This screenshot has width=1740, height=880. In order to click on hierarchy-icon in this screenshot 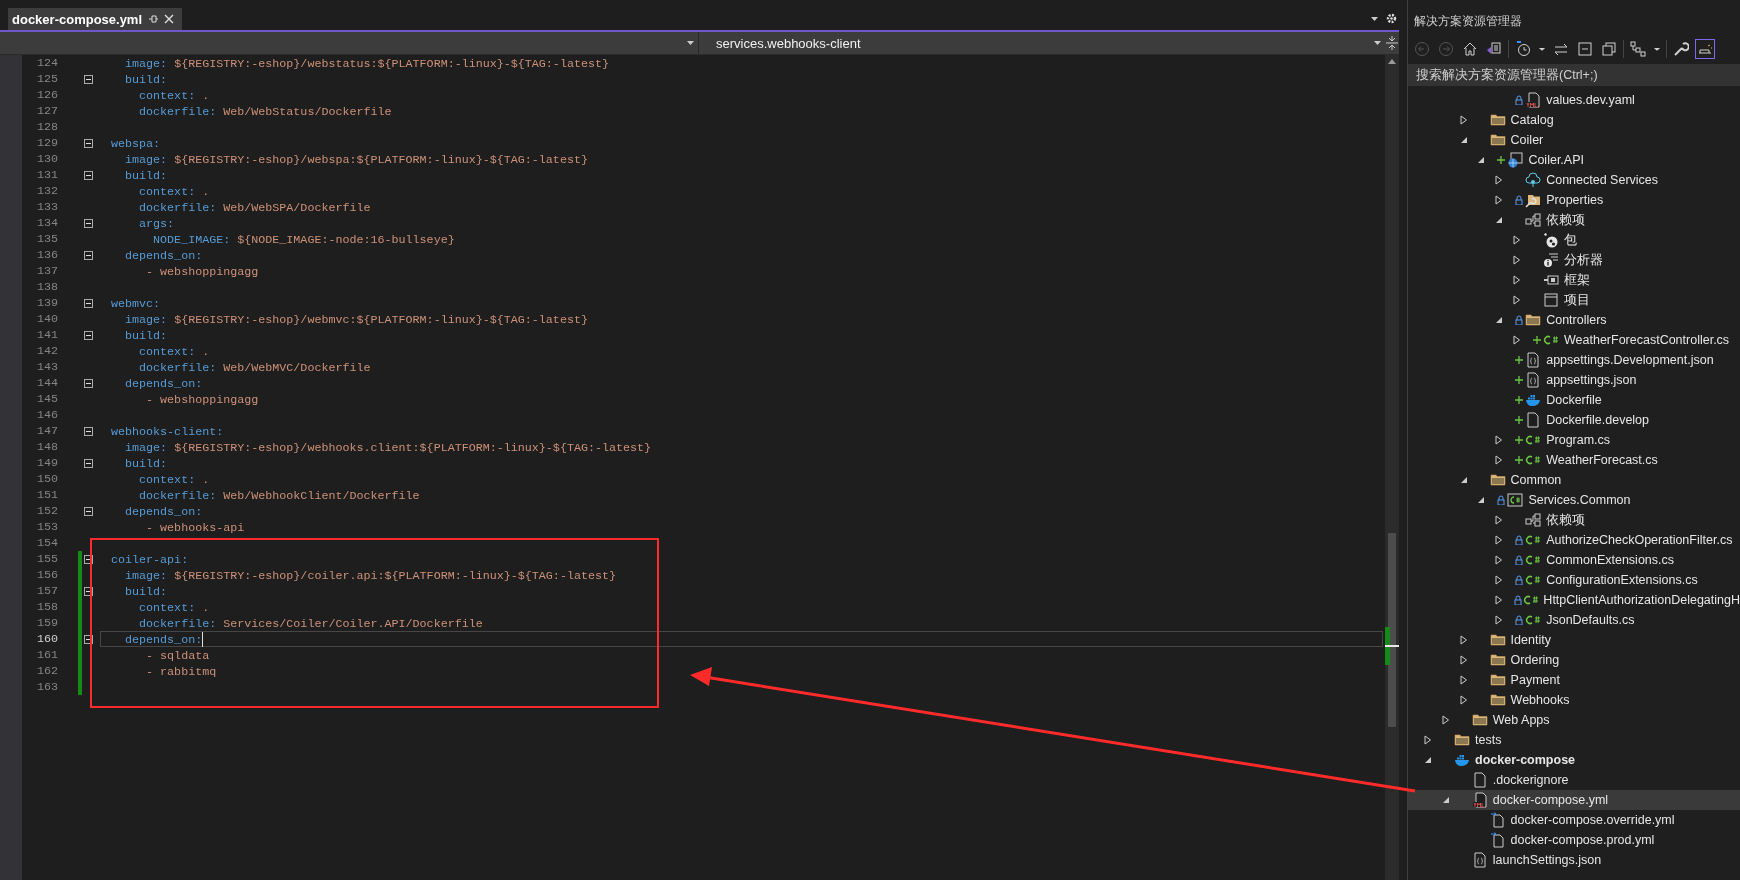, I will do `click(1638, 49)`.